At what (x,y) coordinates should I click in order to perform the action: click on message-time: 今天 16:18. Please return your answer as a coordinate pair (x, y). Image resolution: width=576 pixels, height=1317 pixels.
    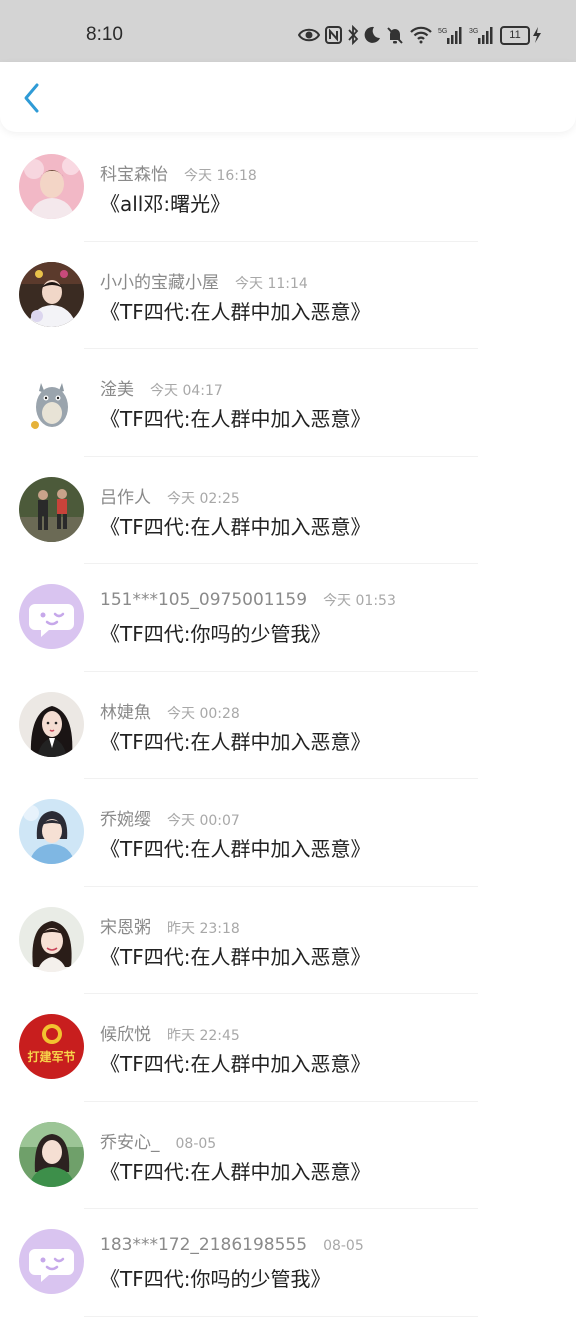
    Looking at the image, I should click on (220, 176).